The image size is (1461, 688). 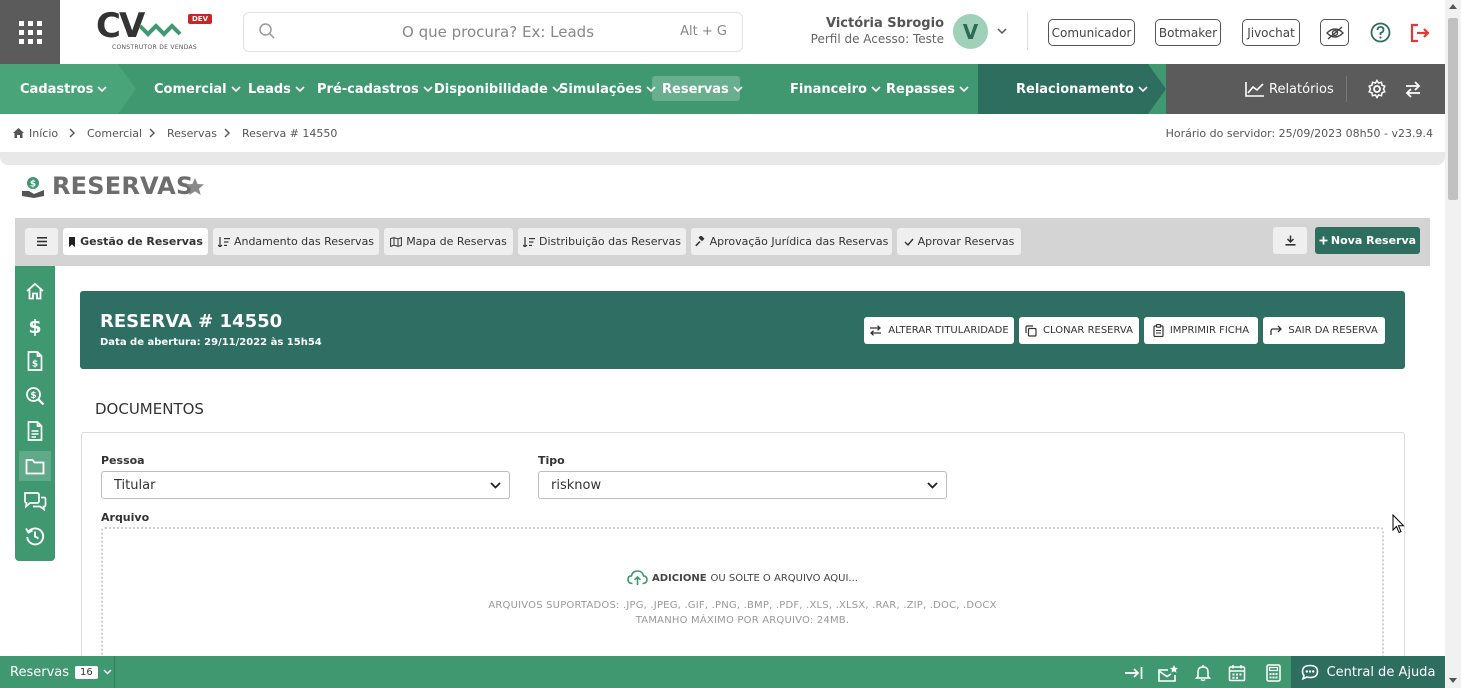 I want to click on nova-reserva-label: Nova Reserva, so click(x=1373, y=240).